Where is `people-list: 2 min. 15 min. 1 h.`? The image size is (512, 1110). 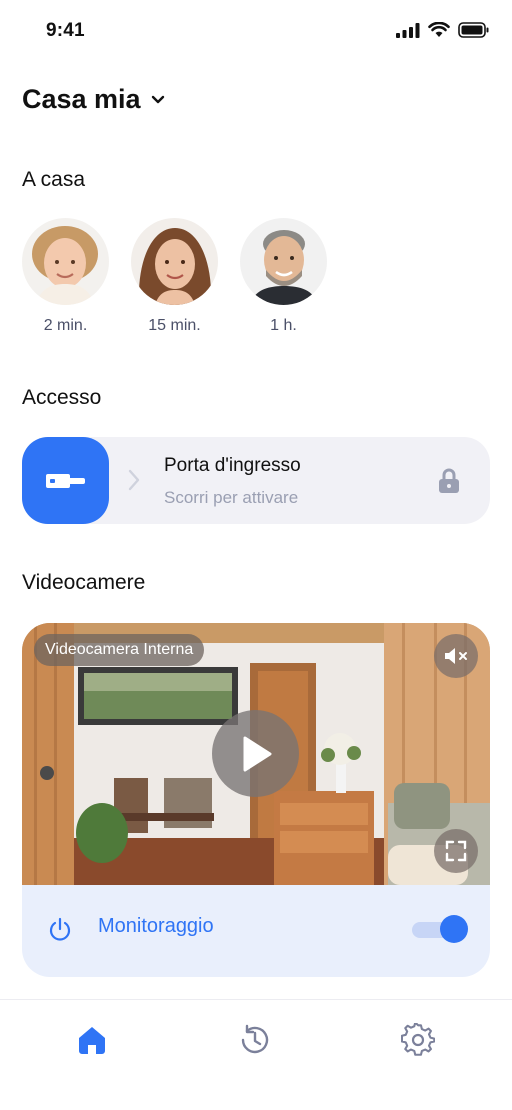 people-list: 2 min. 15 min. 1 h. is located at coordinates (174, 276).